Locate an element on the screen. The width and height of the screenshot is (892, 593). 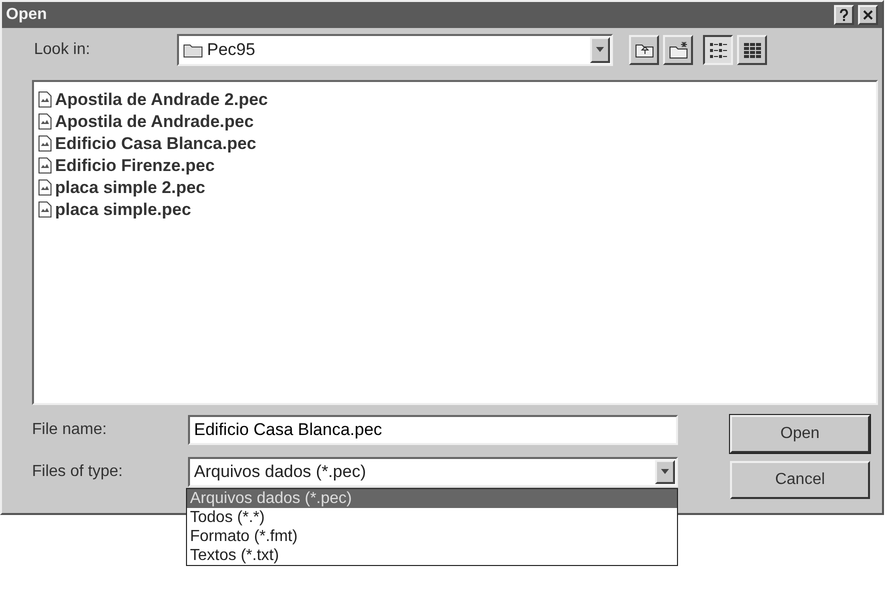
look-in-dropdown: Pec95 is located at coordinates (395, 50).